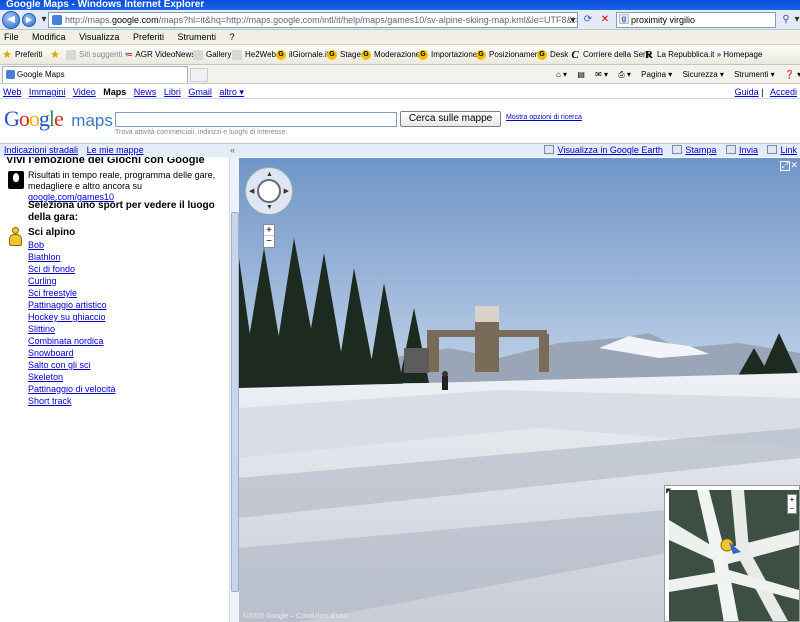  I want to click on cmd-page: Pagina ▾, so click(656, 74).